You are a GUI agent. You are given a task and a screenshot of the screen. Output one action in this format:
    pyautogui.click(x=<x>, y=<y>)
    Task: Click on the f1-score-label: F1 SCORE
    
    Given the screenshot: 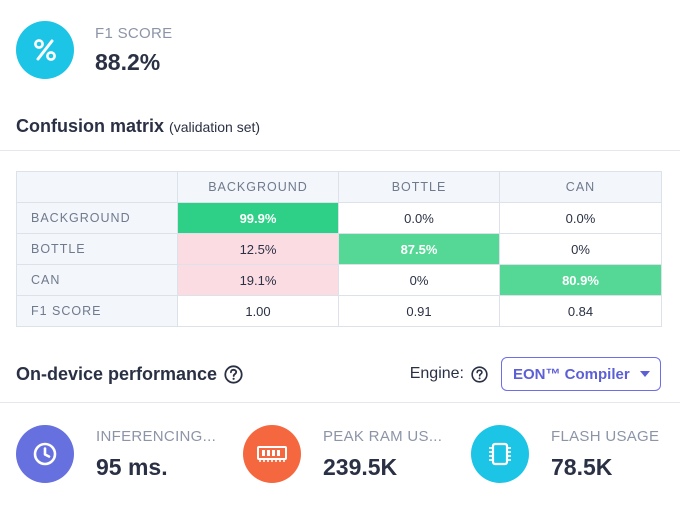 What is the action you would take?
    pyautogui.click(x=134, y=33)
    